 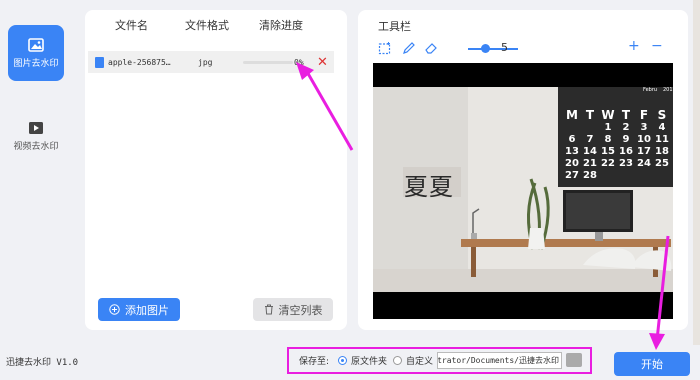 What do you see at coordinates (696, 172) in the screenshot?
I see `background-window-edge` at bounding box center [696, 172].